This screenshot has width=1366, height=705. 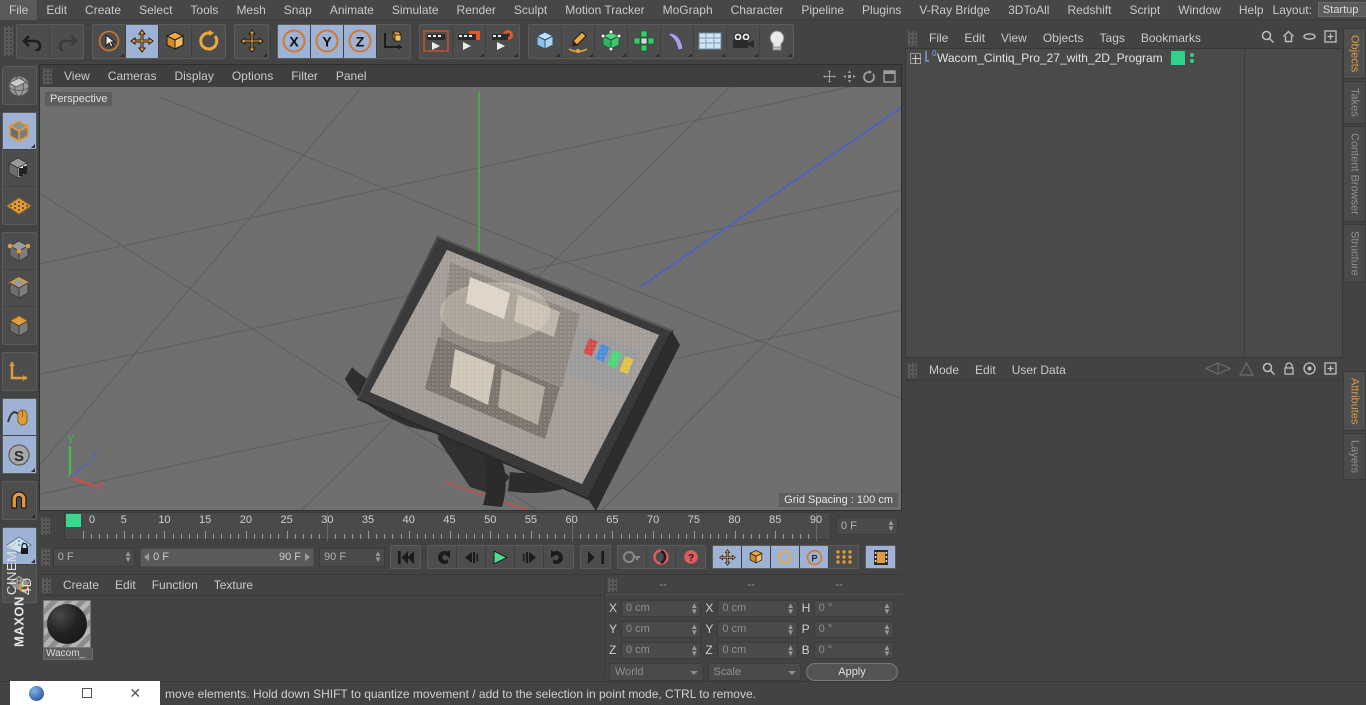 What do you see at coordinates (393, 41) in the screenshot?
I see `world-object-coordinates` at bounding box center [393, 41].